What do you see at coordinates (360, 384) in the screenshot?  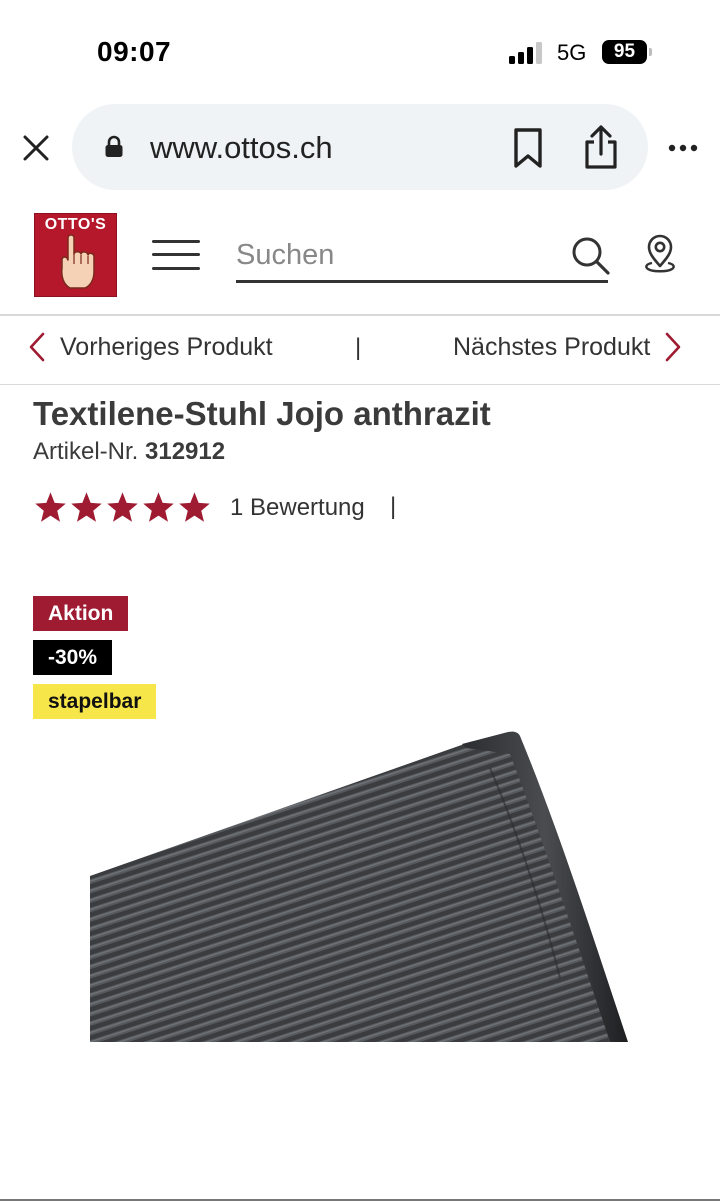 I see `nav-divider` at bounding box center [360, 384].